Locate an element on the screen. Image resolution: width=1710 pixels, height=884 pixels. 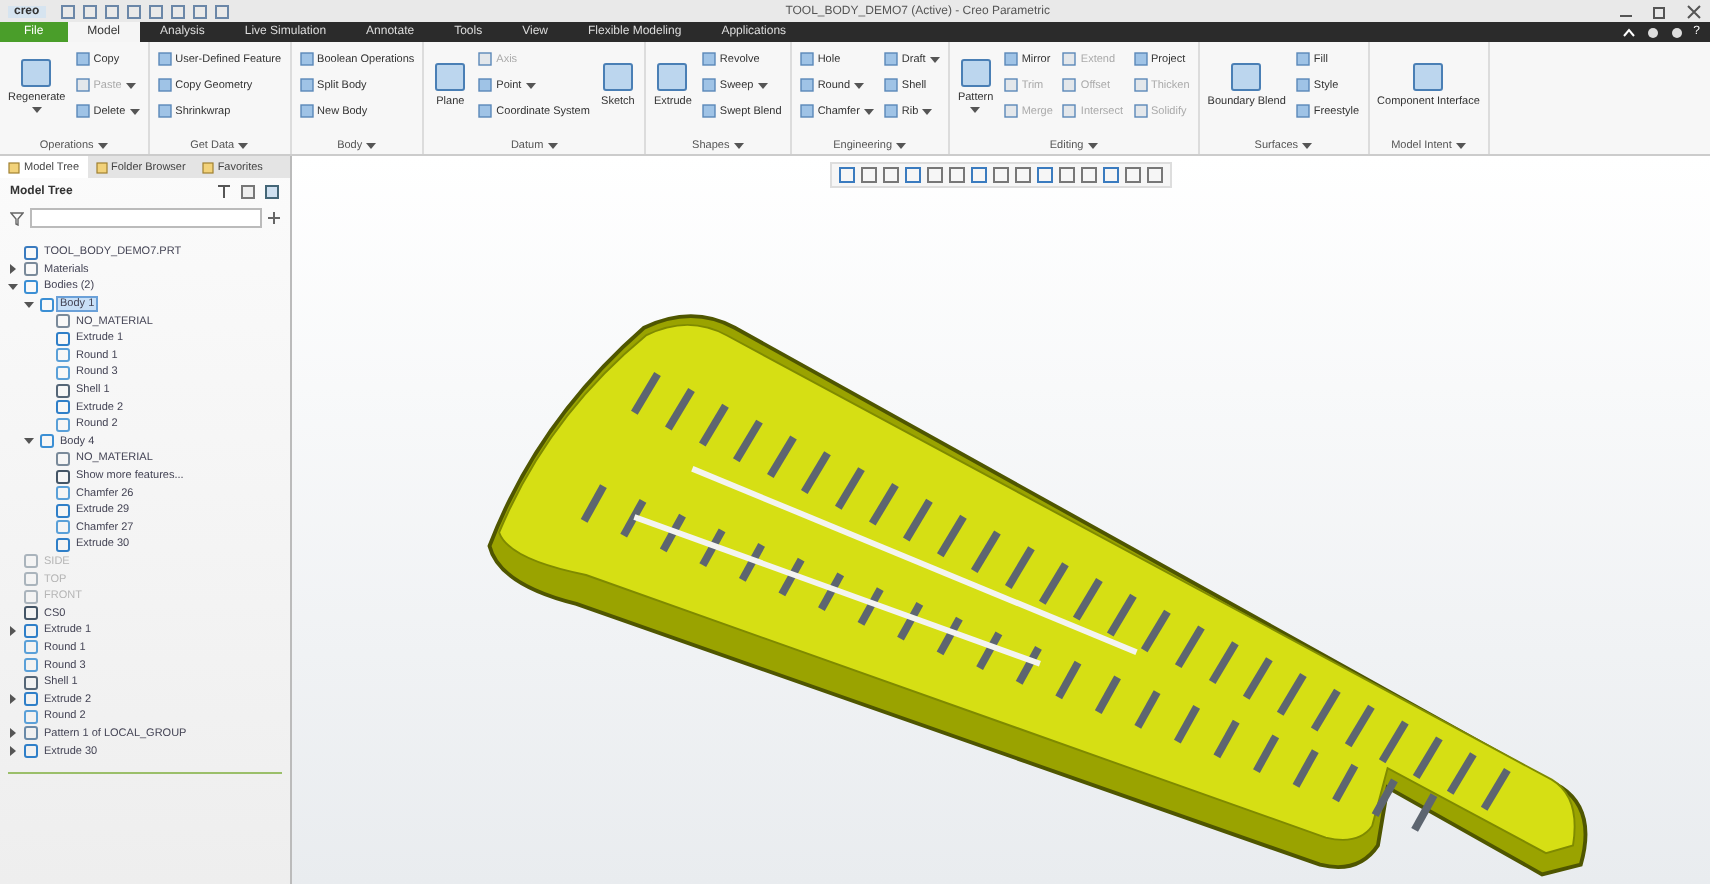
panel-icon is located at coordinates (272, 192).